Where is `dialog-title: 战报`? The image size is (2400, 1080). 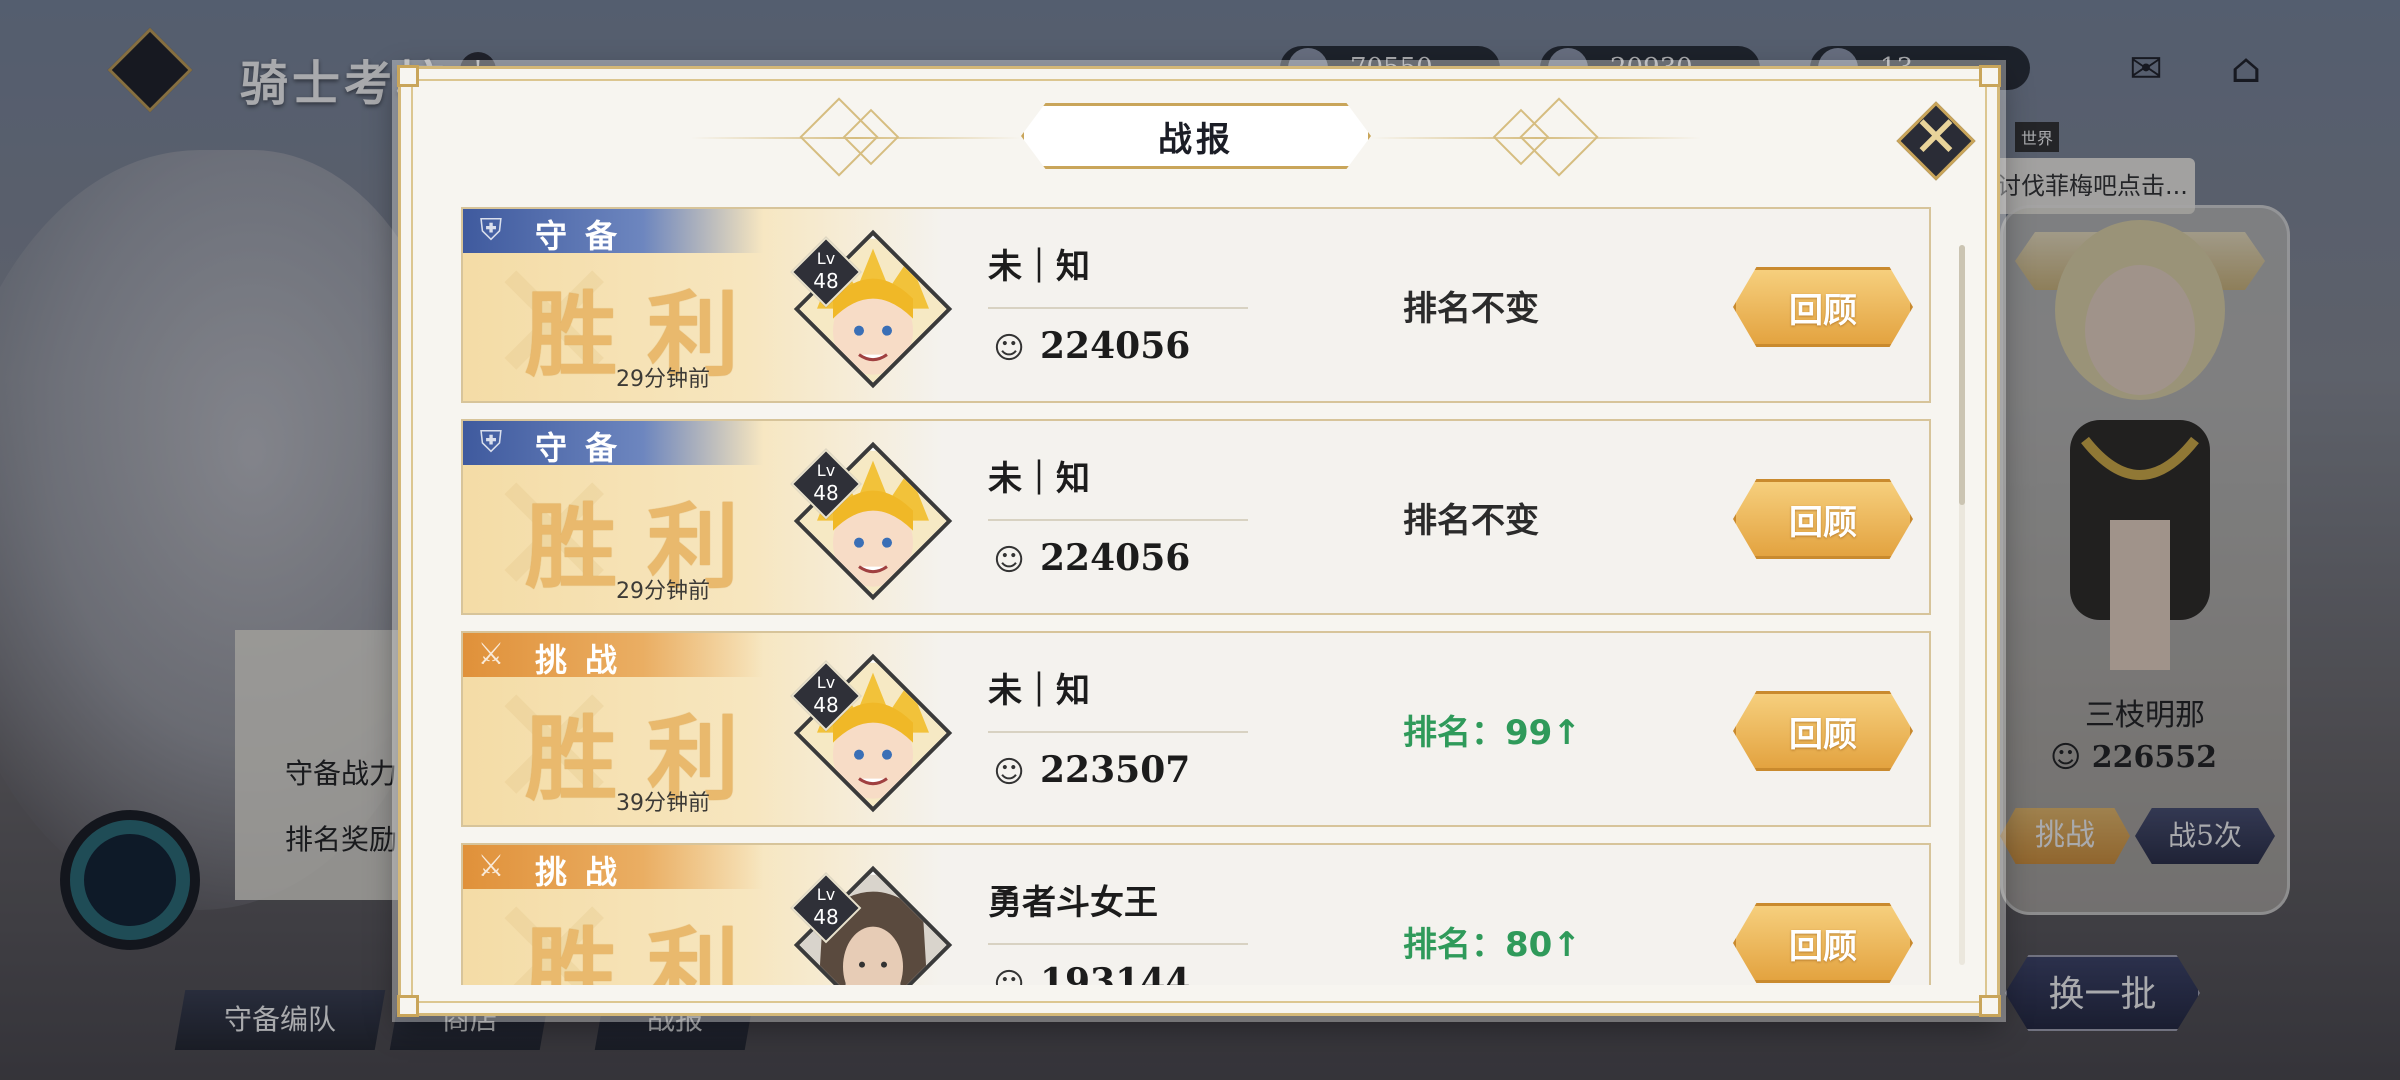
dialog-title: 战报 is located at coordinates (1196, 139).